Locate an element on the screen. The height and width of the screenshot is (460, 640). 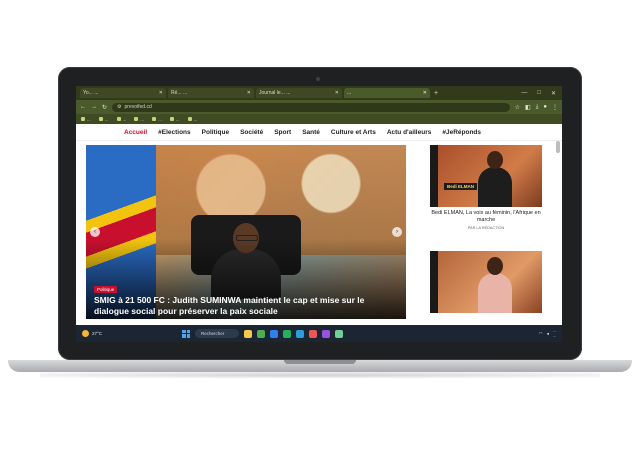
article-thumbnail is located at coordinates (486, 282).